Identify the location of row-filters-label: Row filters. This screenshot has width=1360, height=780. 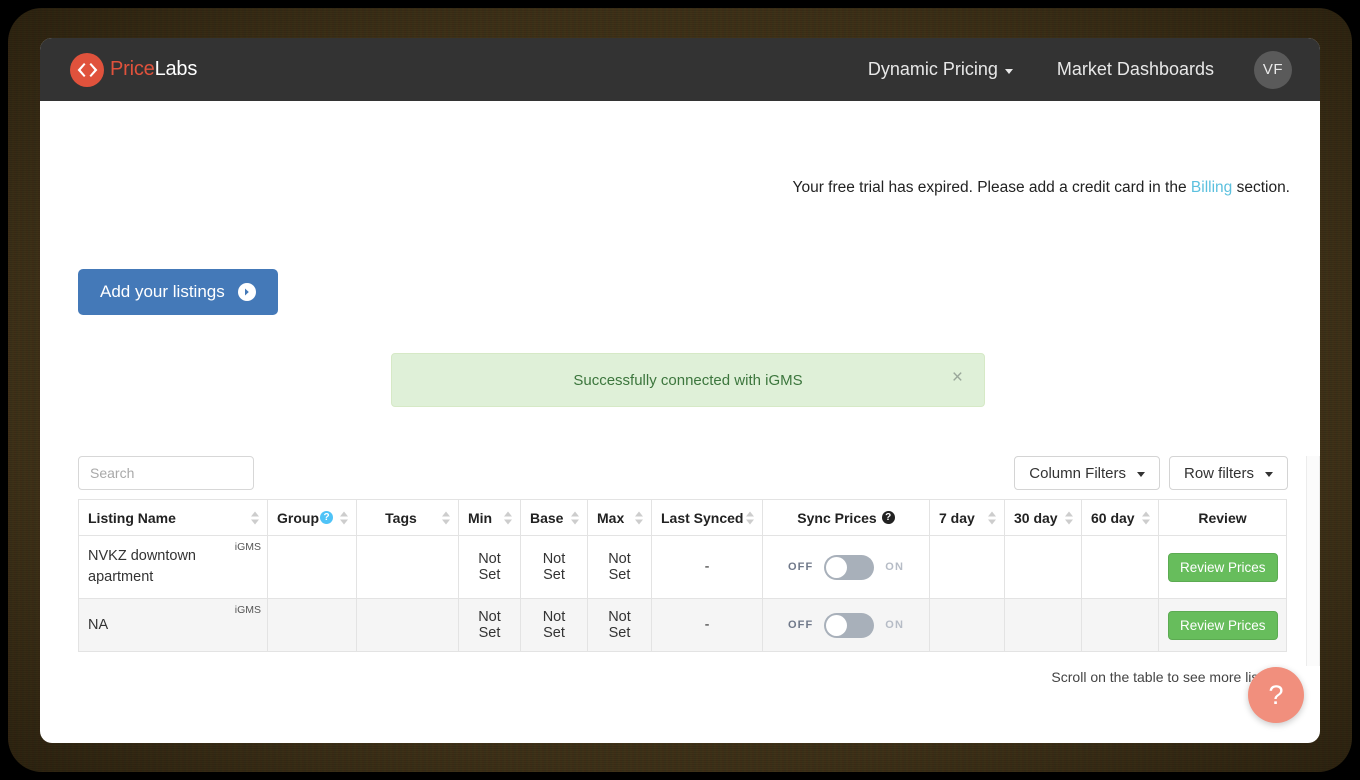
(1218, 473).